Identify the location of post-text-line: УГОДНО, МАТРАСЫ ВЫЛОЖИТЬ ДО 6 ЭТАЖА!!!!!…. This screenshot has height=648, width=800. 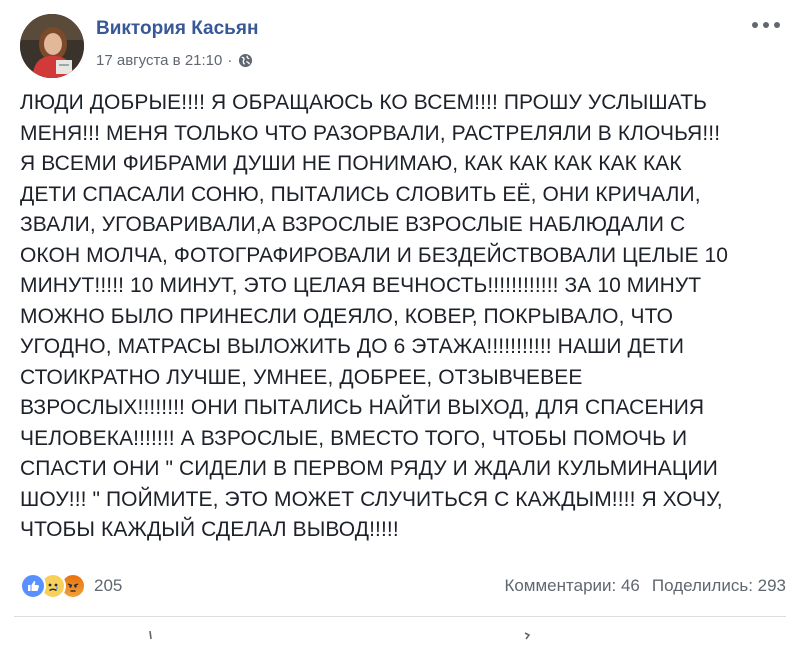
(352, 346).